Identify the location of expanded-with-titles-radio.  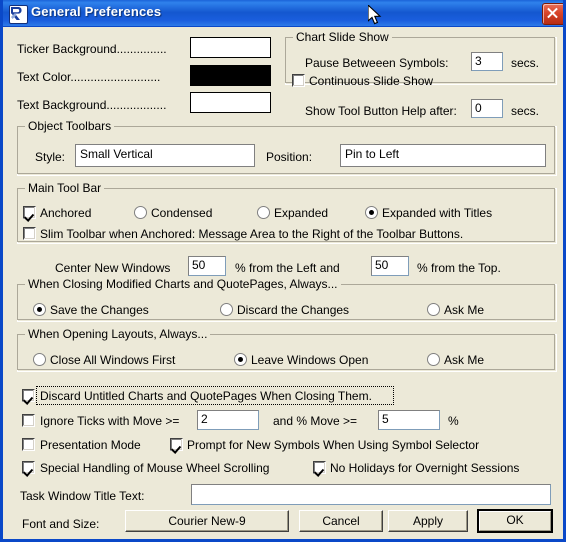
(371, 212).